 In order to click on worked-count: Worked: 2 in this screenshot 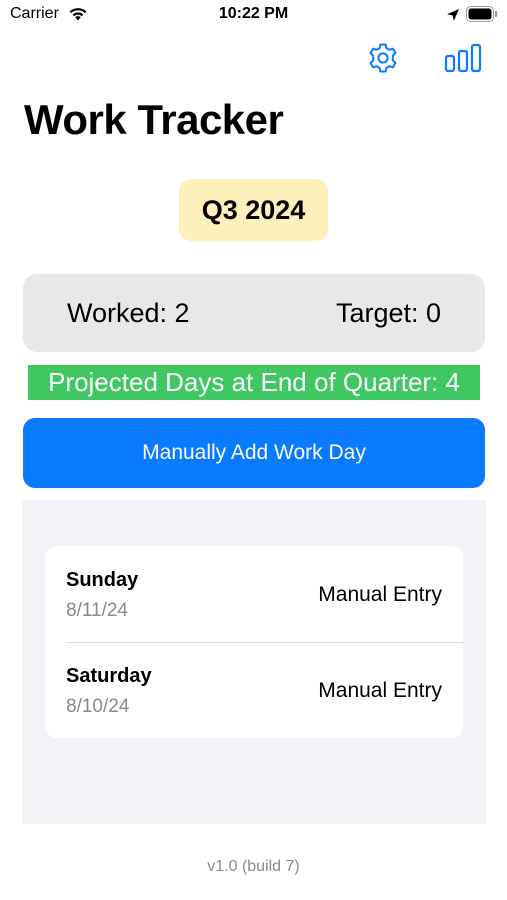, I will do `click(128, 313)`.